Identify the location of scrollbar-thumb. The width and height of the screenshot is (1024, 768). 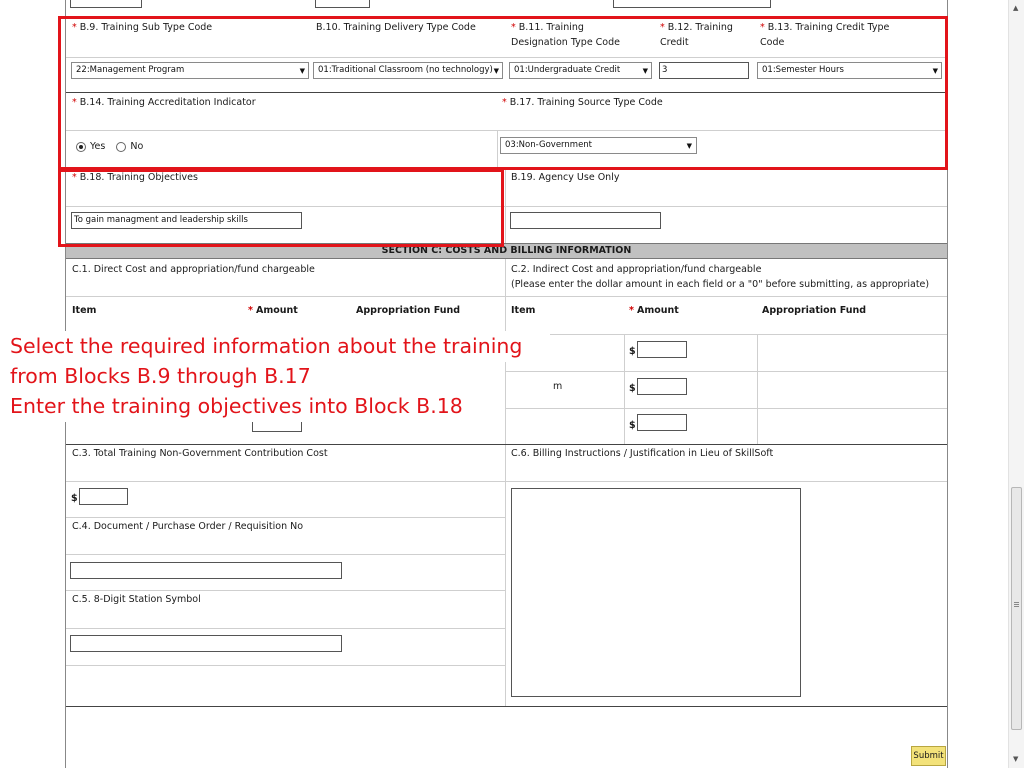
(1016, 608).